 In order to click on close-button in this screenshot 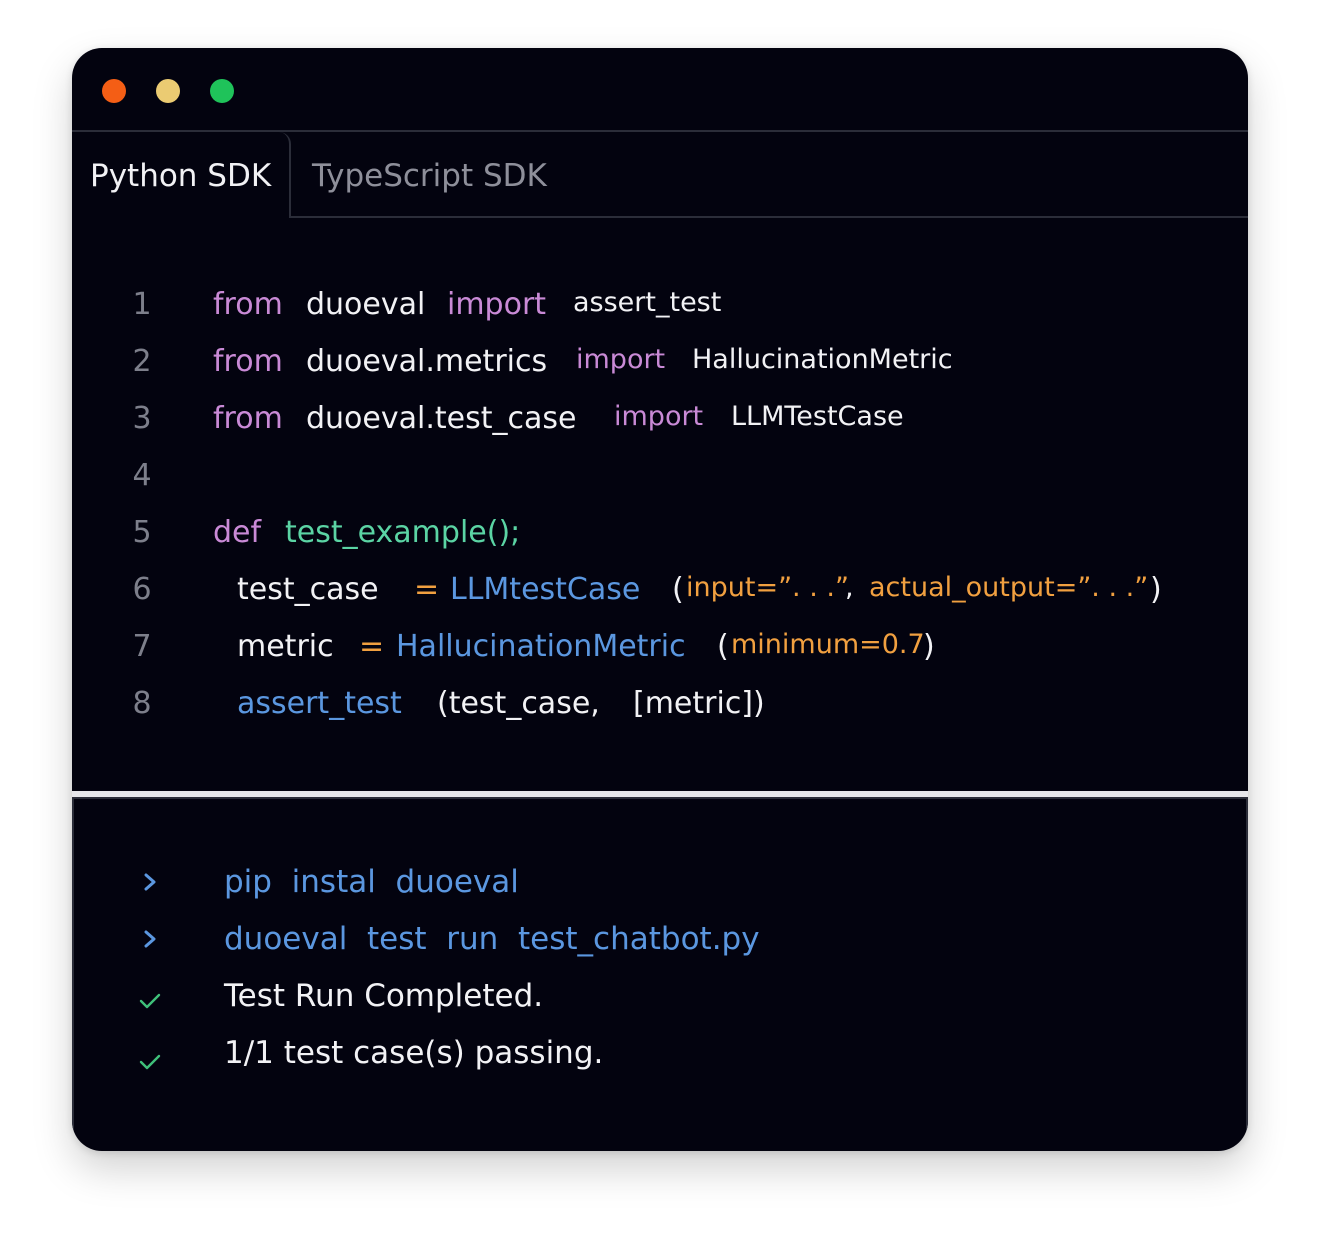, I will do `click(114, 91)`.